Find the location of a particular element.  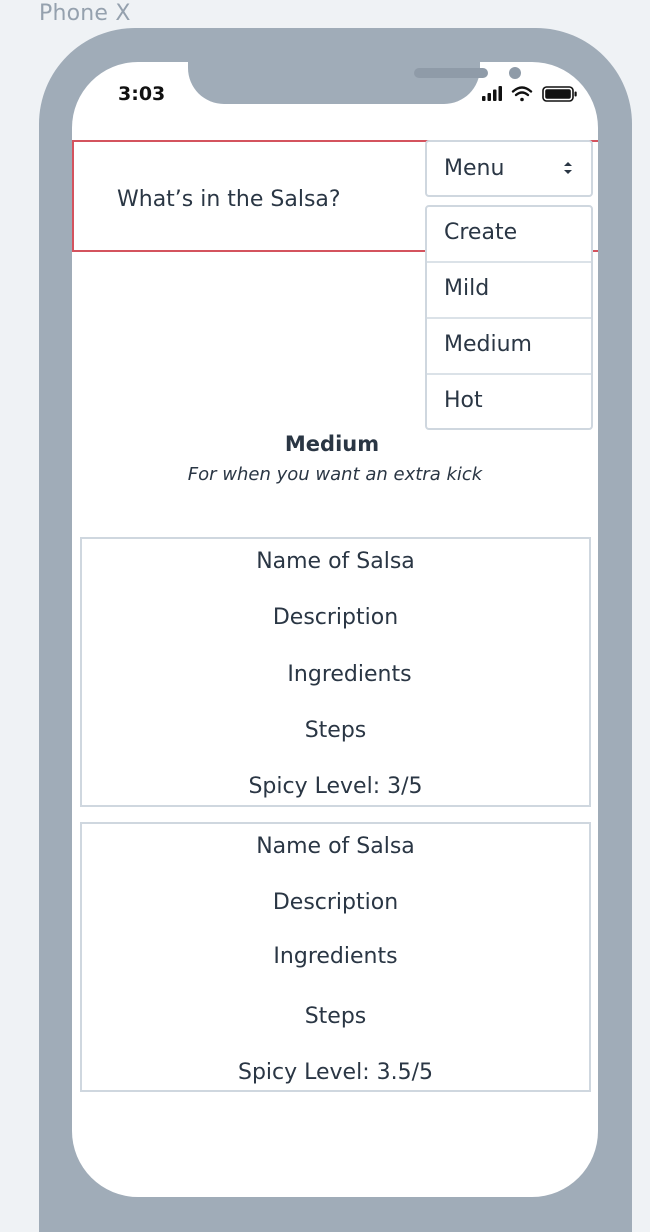

menu-dropdown: Create Mild Medium Hot is located at coordinates (509, 317).